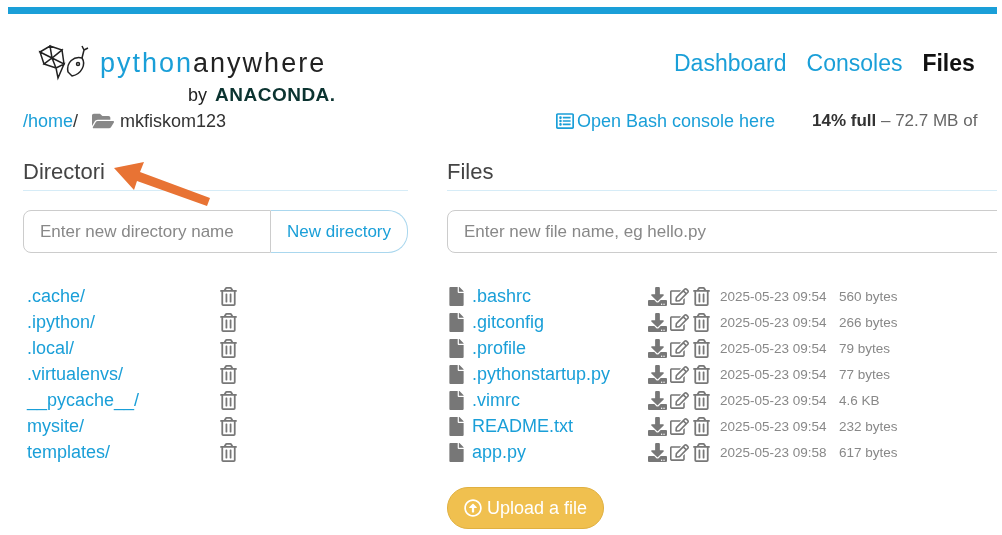  I want to click on directory-link: templates/, so click(123, 452).